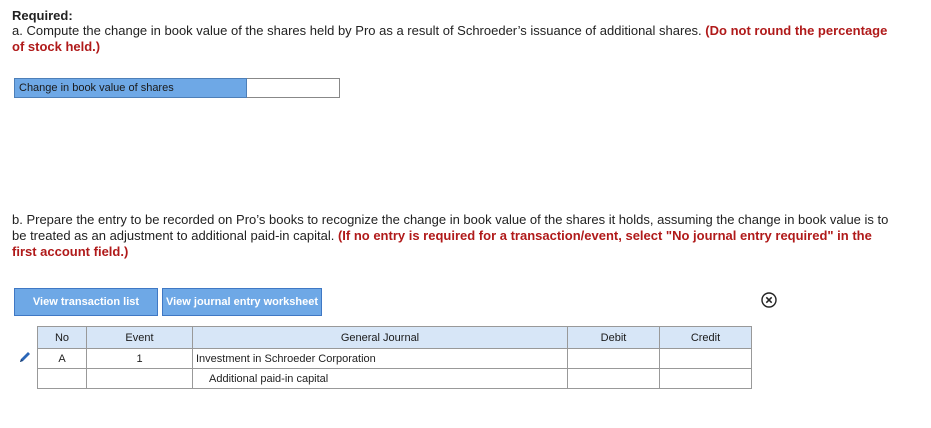 The image size is (931, 428). I want to click on close-circle-icon, so click(769, 300).